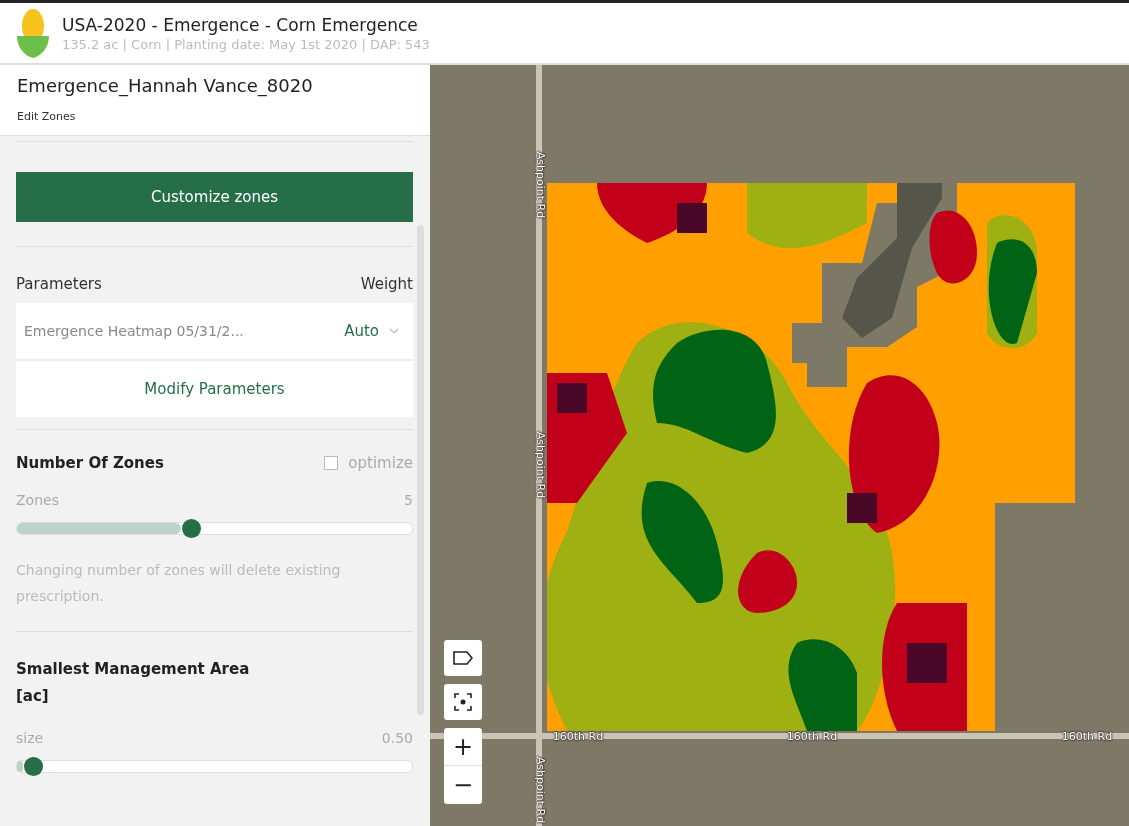 This screenshot has width=1129, height=826. I want to click on unit-label: [ac], so click(33, 696).